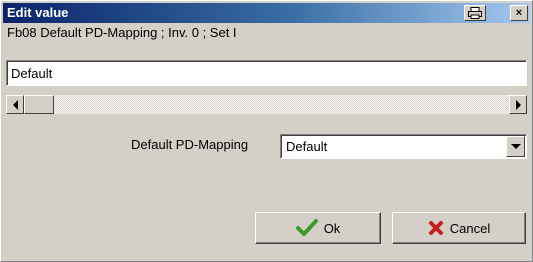  I want to click on cross-icon, so click(435, 228).